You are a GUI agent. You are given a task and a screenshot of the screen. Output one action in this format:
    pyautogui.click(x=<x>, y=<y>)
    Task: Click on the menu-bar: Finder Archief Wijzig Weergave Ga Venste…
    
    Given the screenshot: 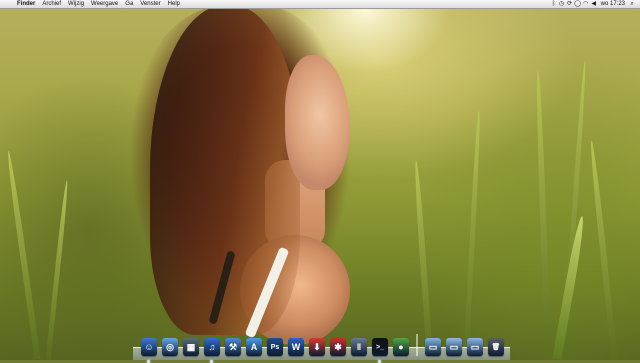 What is the action you would take?
    pyautogui.click(x=320, y=4)
    